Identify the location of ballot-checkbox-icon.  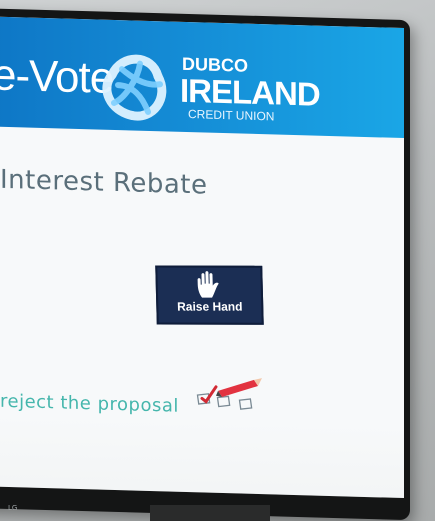
(229, 394).